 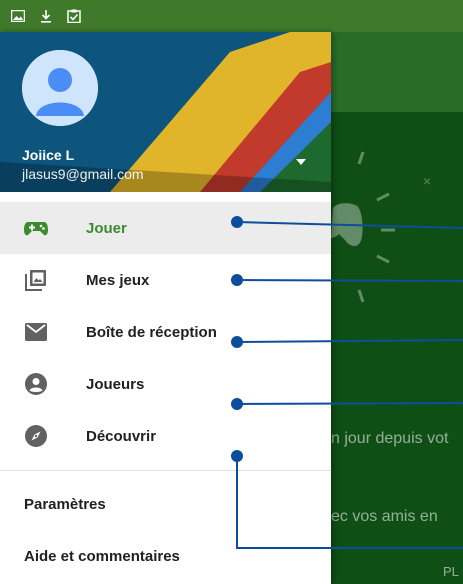 What do you see at coordinates (451, 571) in the screenshot?
I see `background-button-text: PL` at bounding box center [451, 571].